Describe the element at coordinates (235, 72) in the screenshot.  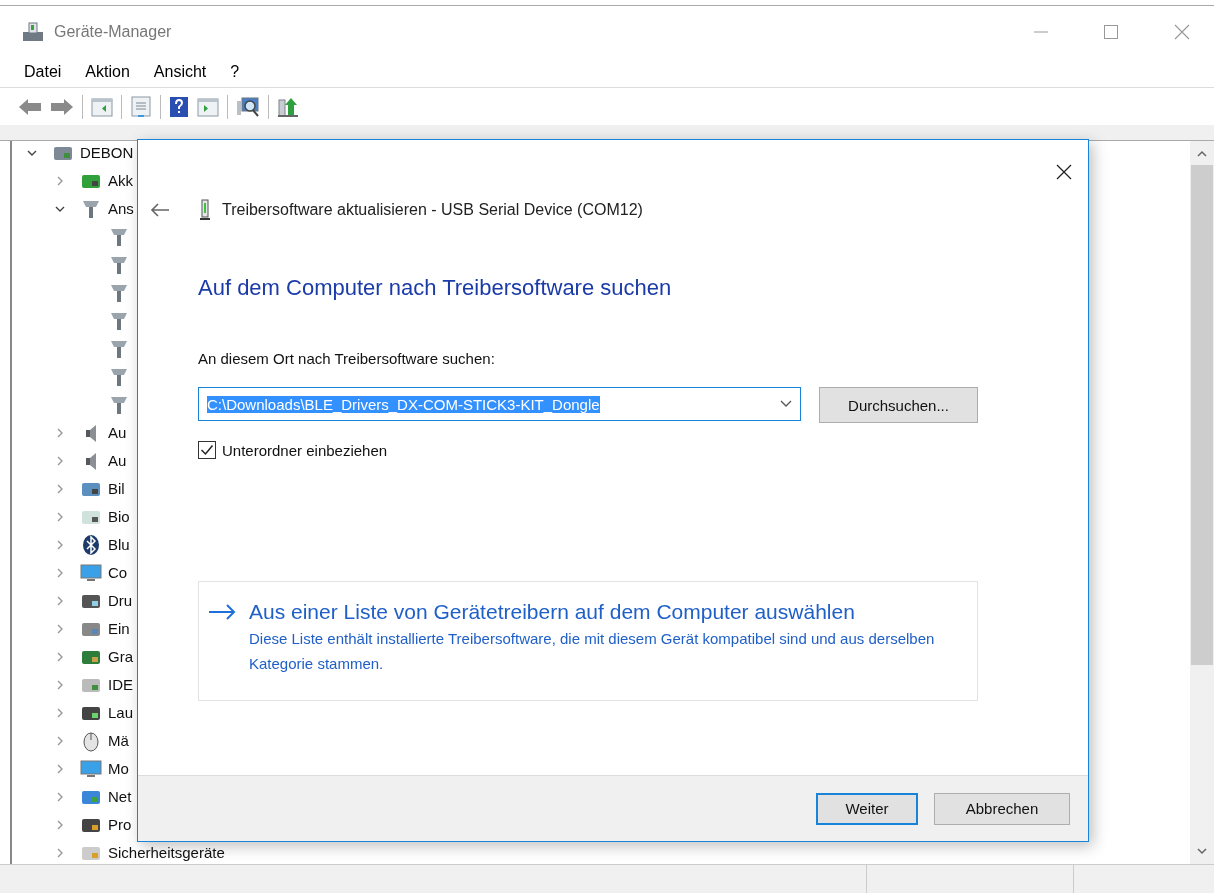
I see `menu-item: ?` at that location.